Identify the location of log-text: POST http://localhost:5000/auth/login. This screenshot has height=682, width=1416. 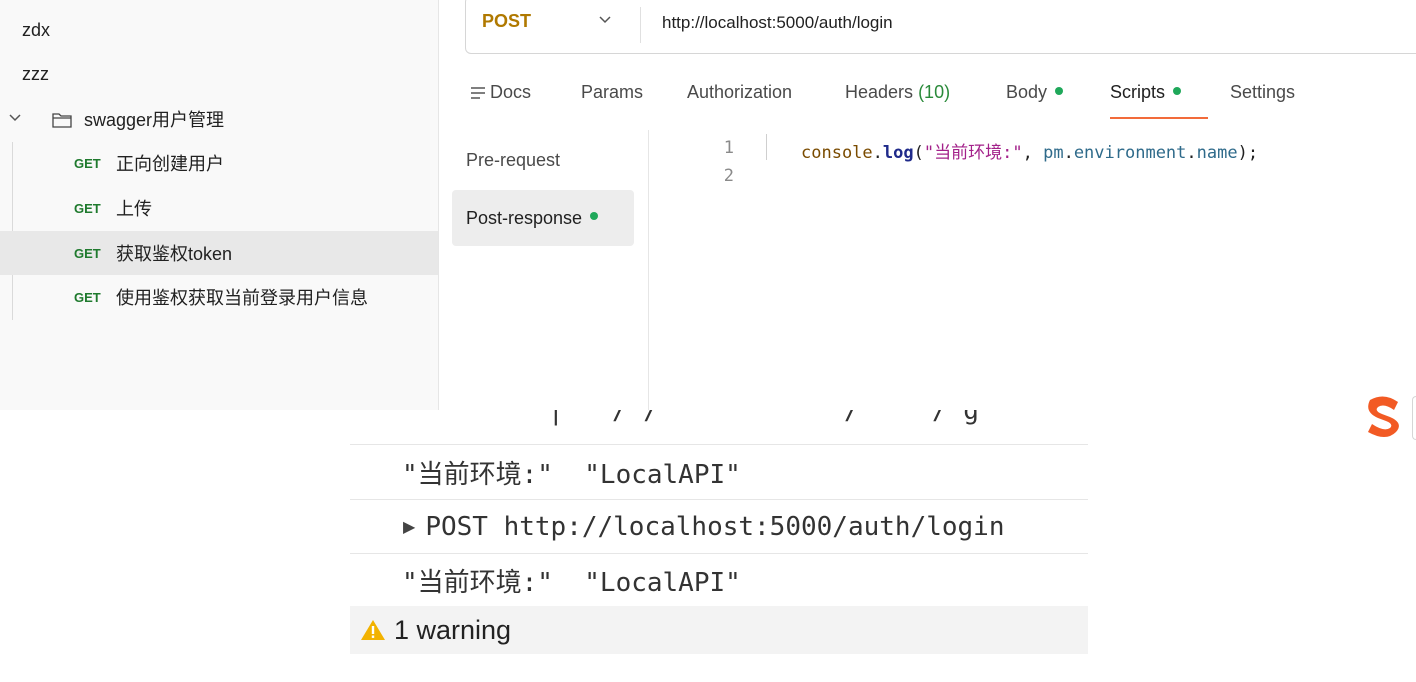
(715, 526).